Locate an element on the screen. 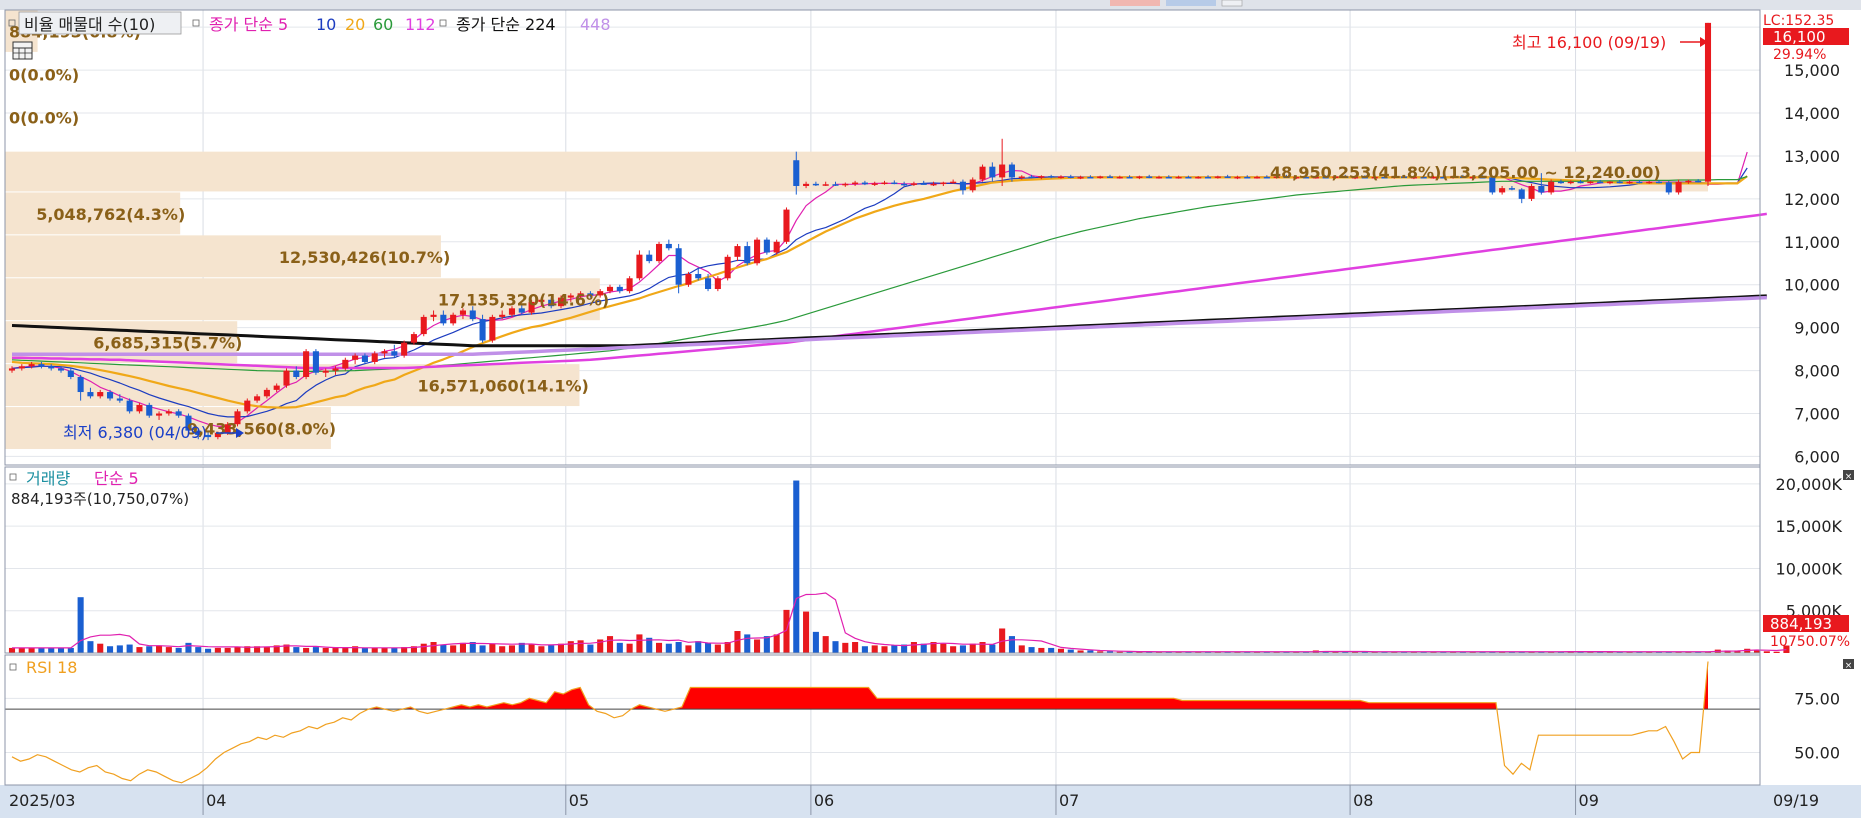 Image resolution: width=1861 pixels, height=822 pixels. rsi-legend-title: RSI 18 is located at coordinates (51, 667).